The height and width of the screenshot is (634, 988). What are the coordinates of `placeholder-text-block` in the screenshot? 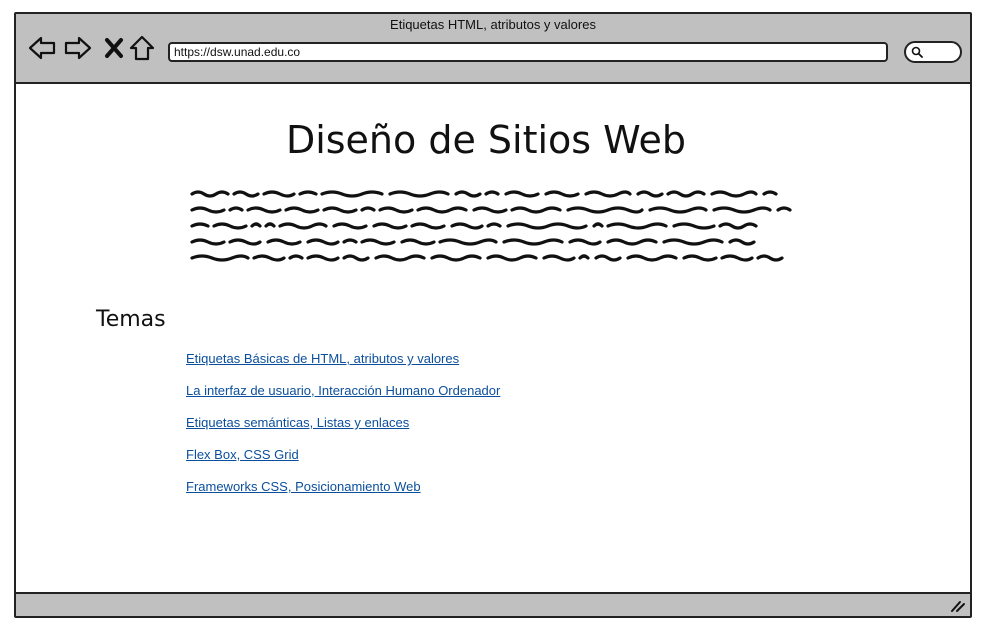 It's located at (491, 226).